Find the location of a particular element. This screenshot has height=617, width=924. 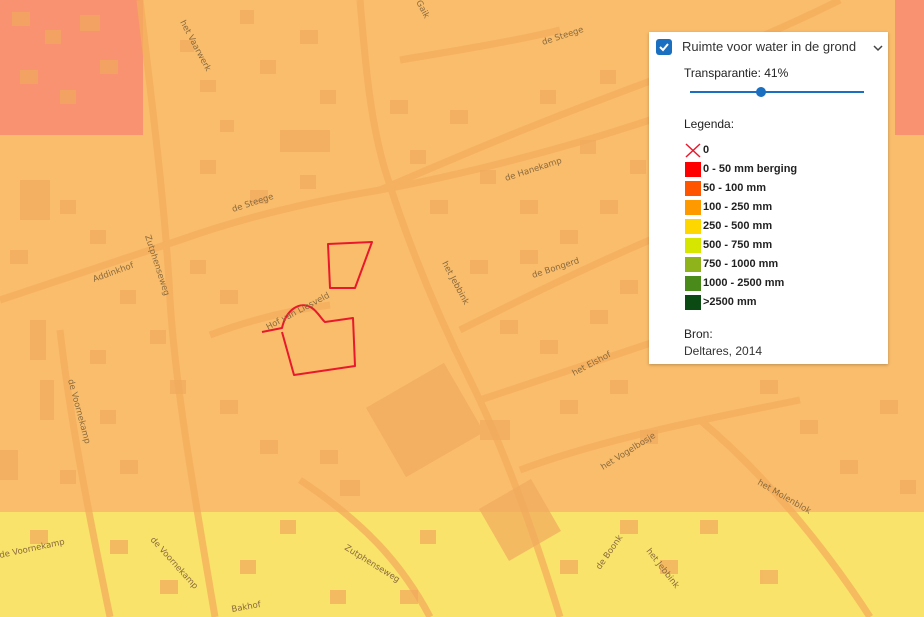

source-title: Bron: is located at coordinates (698, 334).